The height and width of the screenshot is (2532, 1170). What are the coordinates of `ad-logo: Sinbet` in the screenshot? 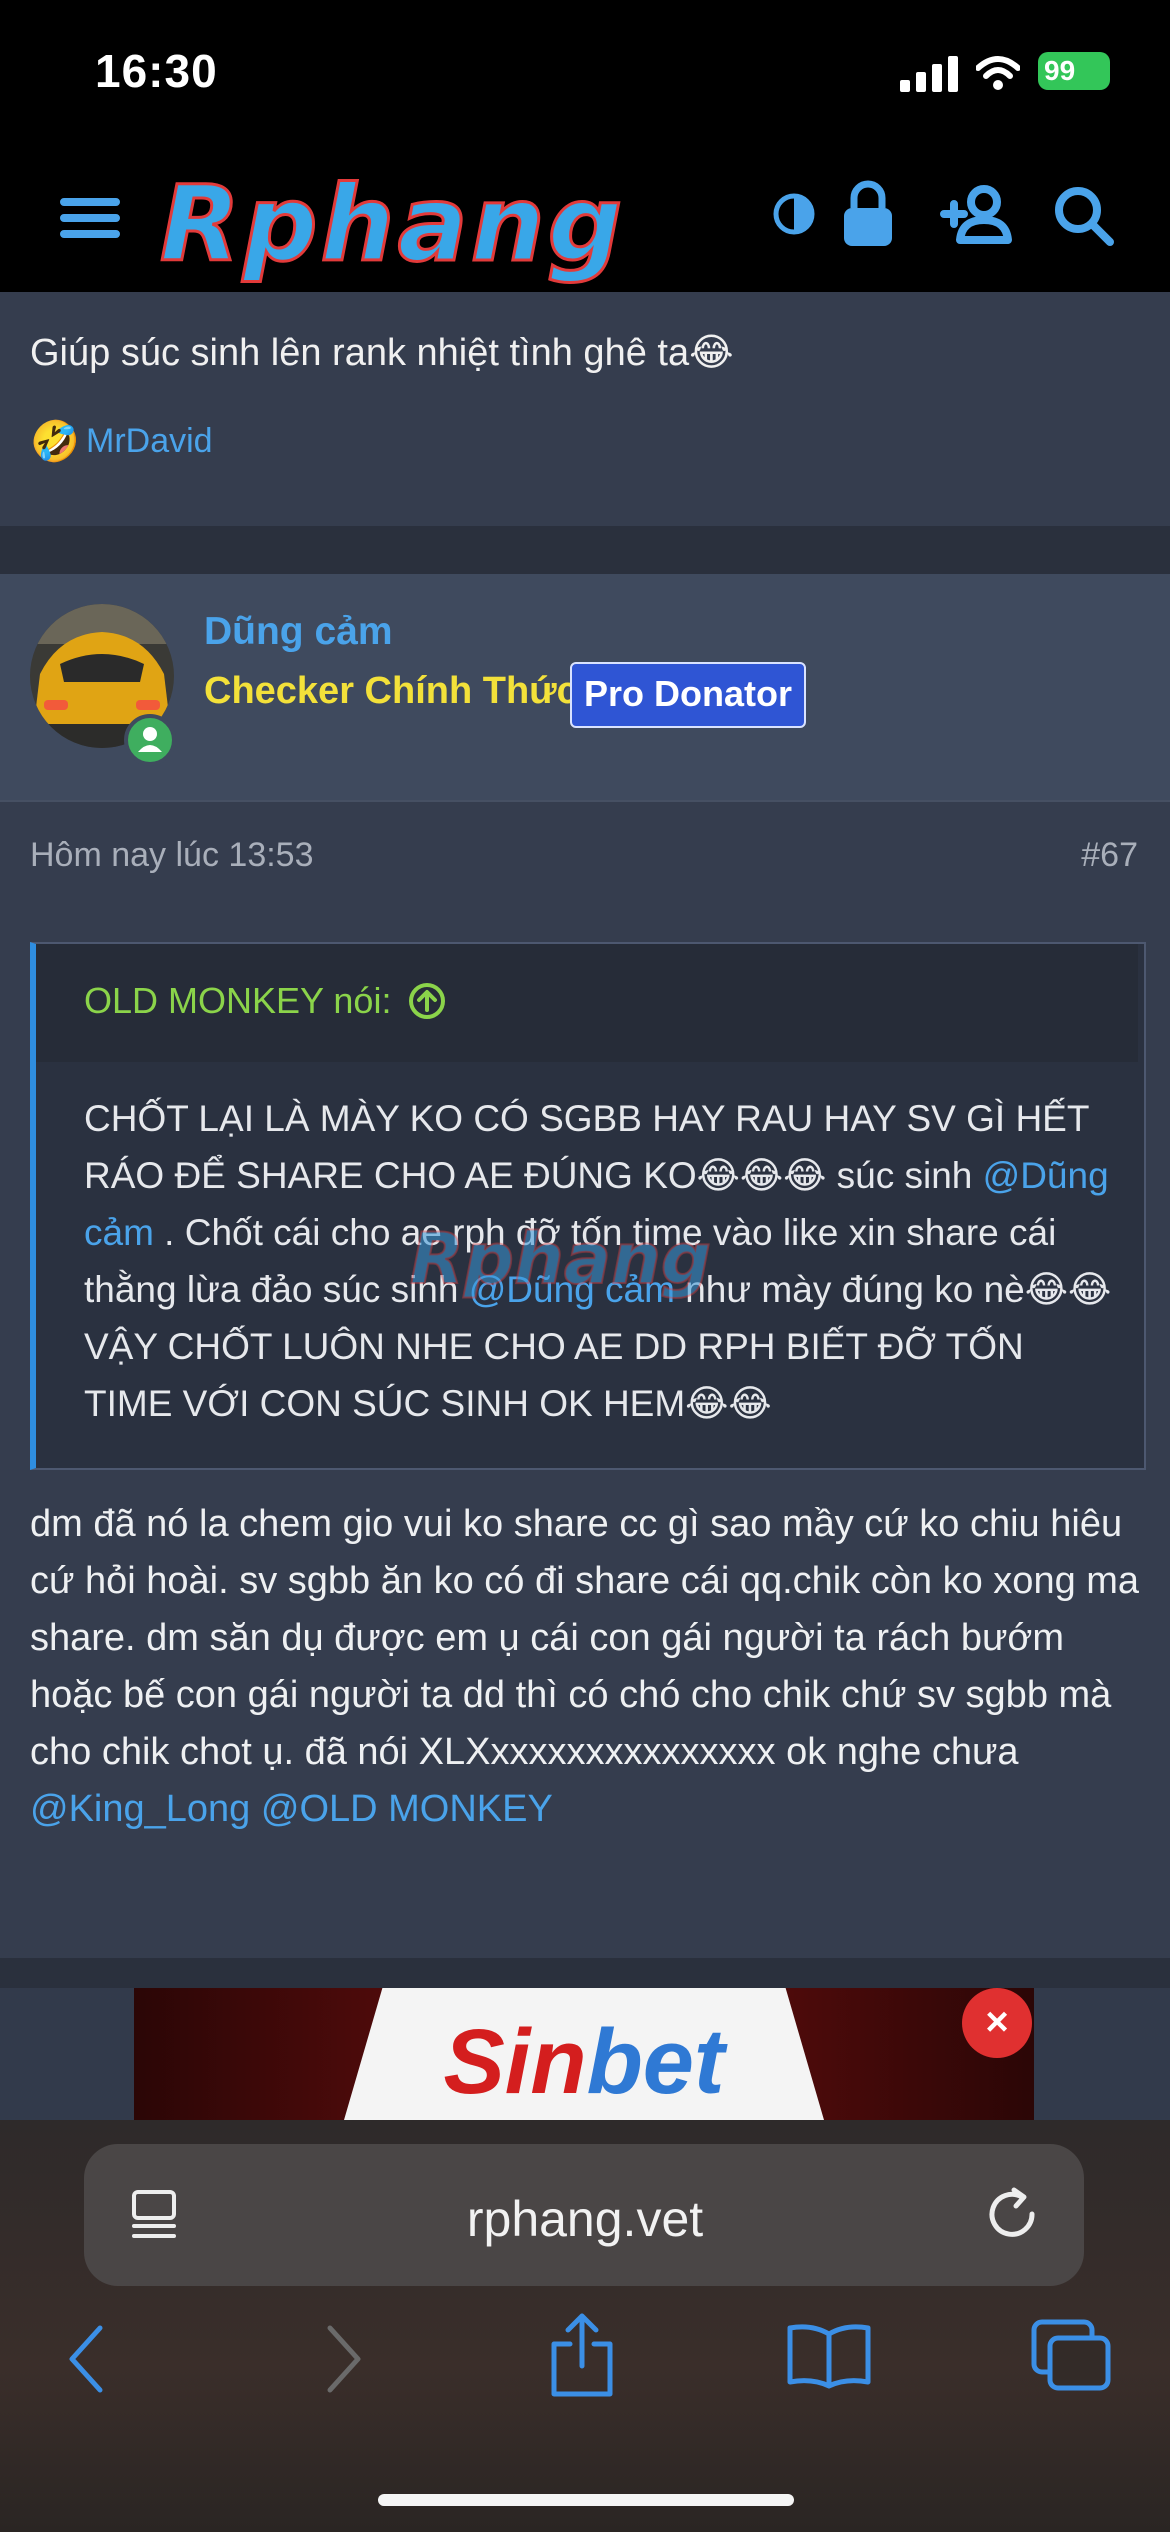 It's located at (584, 2062).